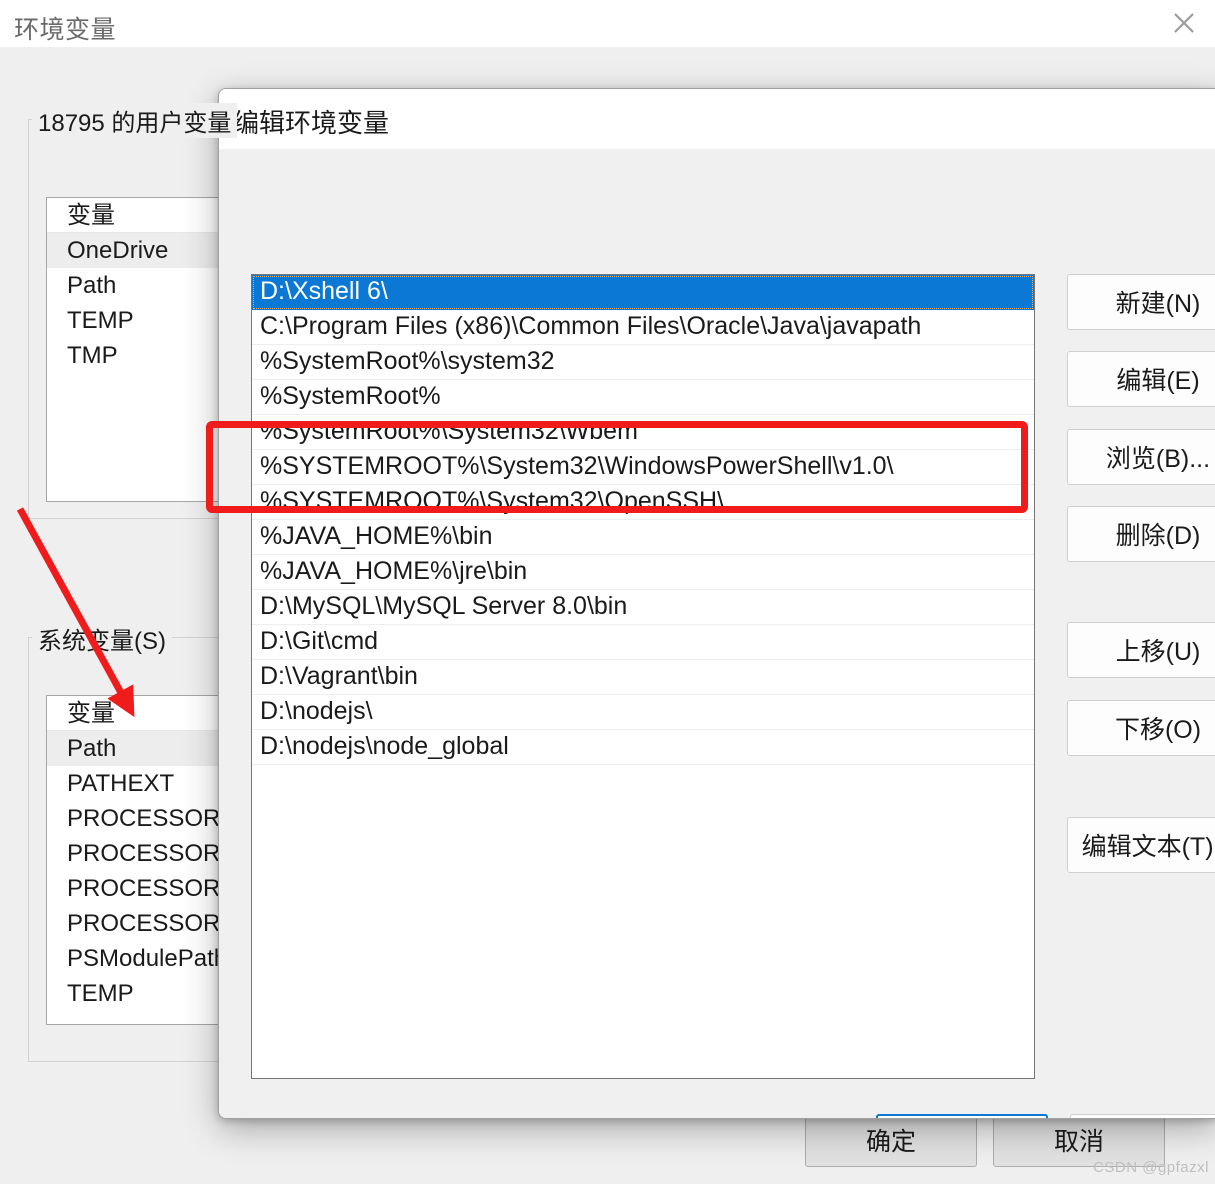 Image resolution: width=1215 pixels, height=1184 pixels. I want to click on system-variable-name: Path, so click(92, 748).